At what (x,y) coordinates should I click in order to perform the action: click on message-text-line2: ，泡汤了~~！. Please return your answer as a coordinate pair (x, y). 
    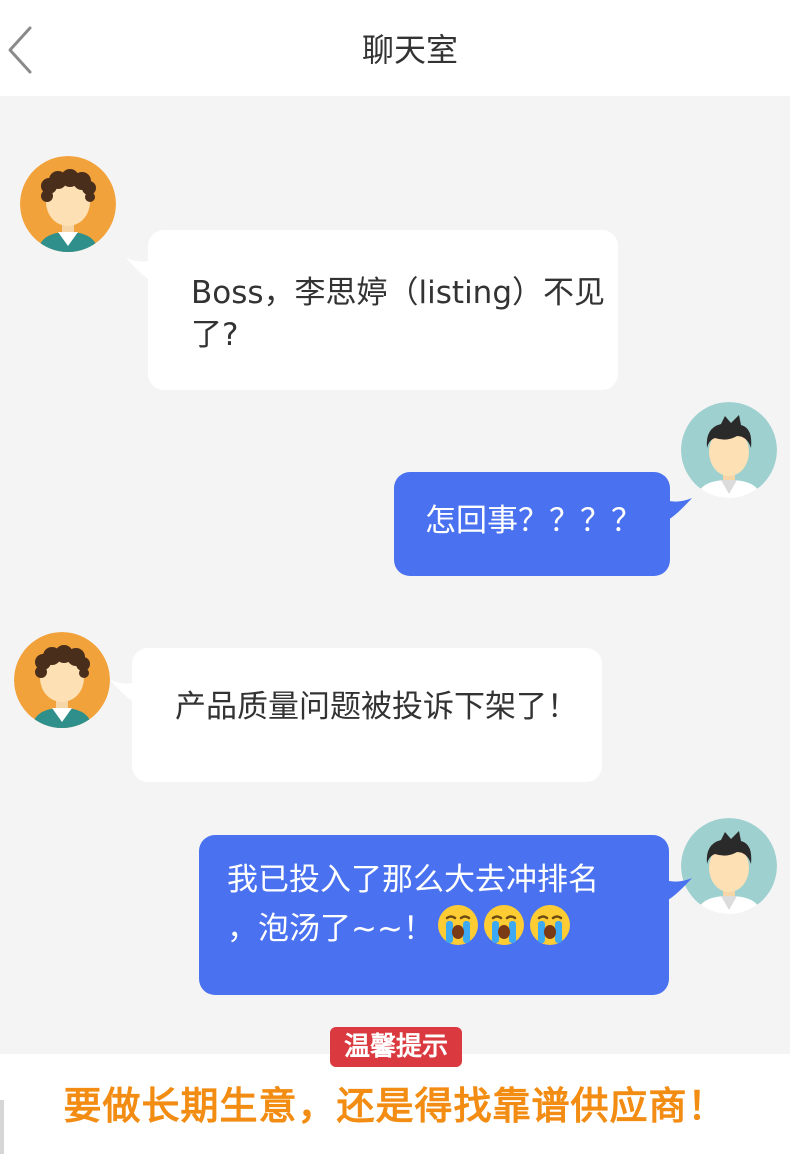
    Looking at the image, I should click on (443, 926).